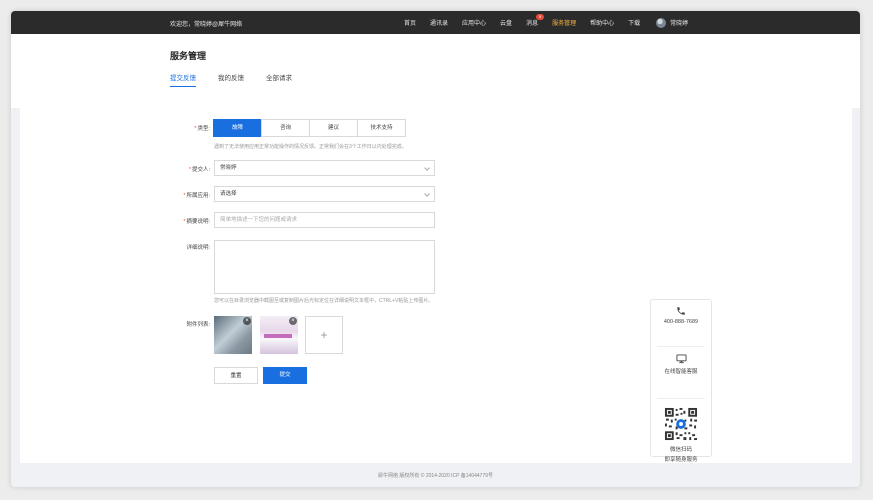 The height and width of the screenshot is (500, 873). What do you see at coordinates (228, 194) in the screenshot?
I see `app-placeholder: 请选择` at bounding box center [228, 194].